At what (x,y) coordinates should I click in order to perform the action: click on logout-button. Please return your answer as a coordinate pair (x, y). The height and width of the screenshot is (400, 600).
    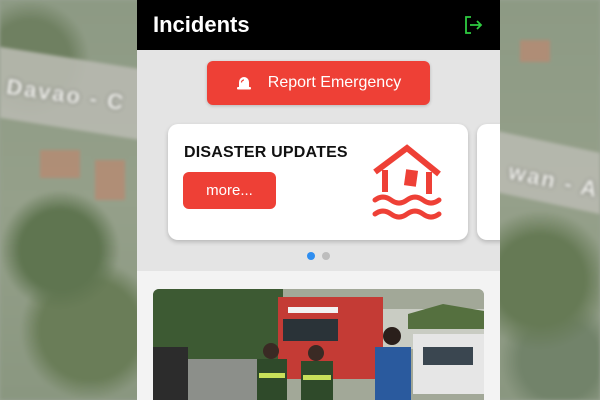
    Looking at the image, I should click on (473, 25).